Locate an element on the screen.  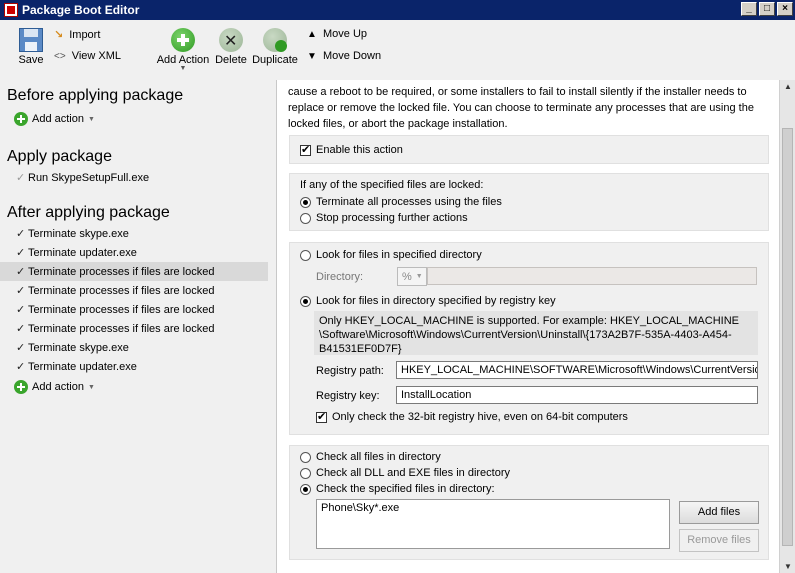
before-add-action: Add action ▼ is located at coordinates (54, 119).